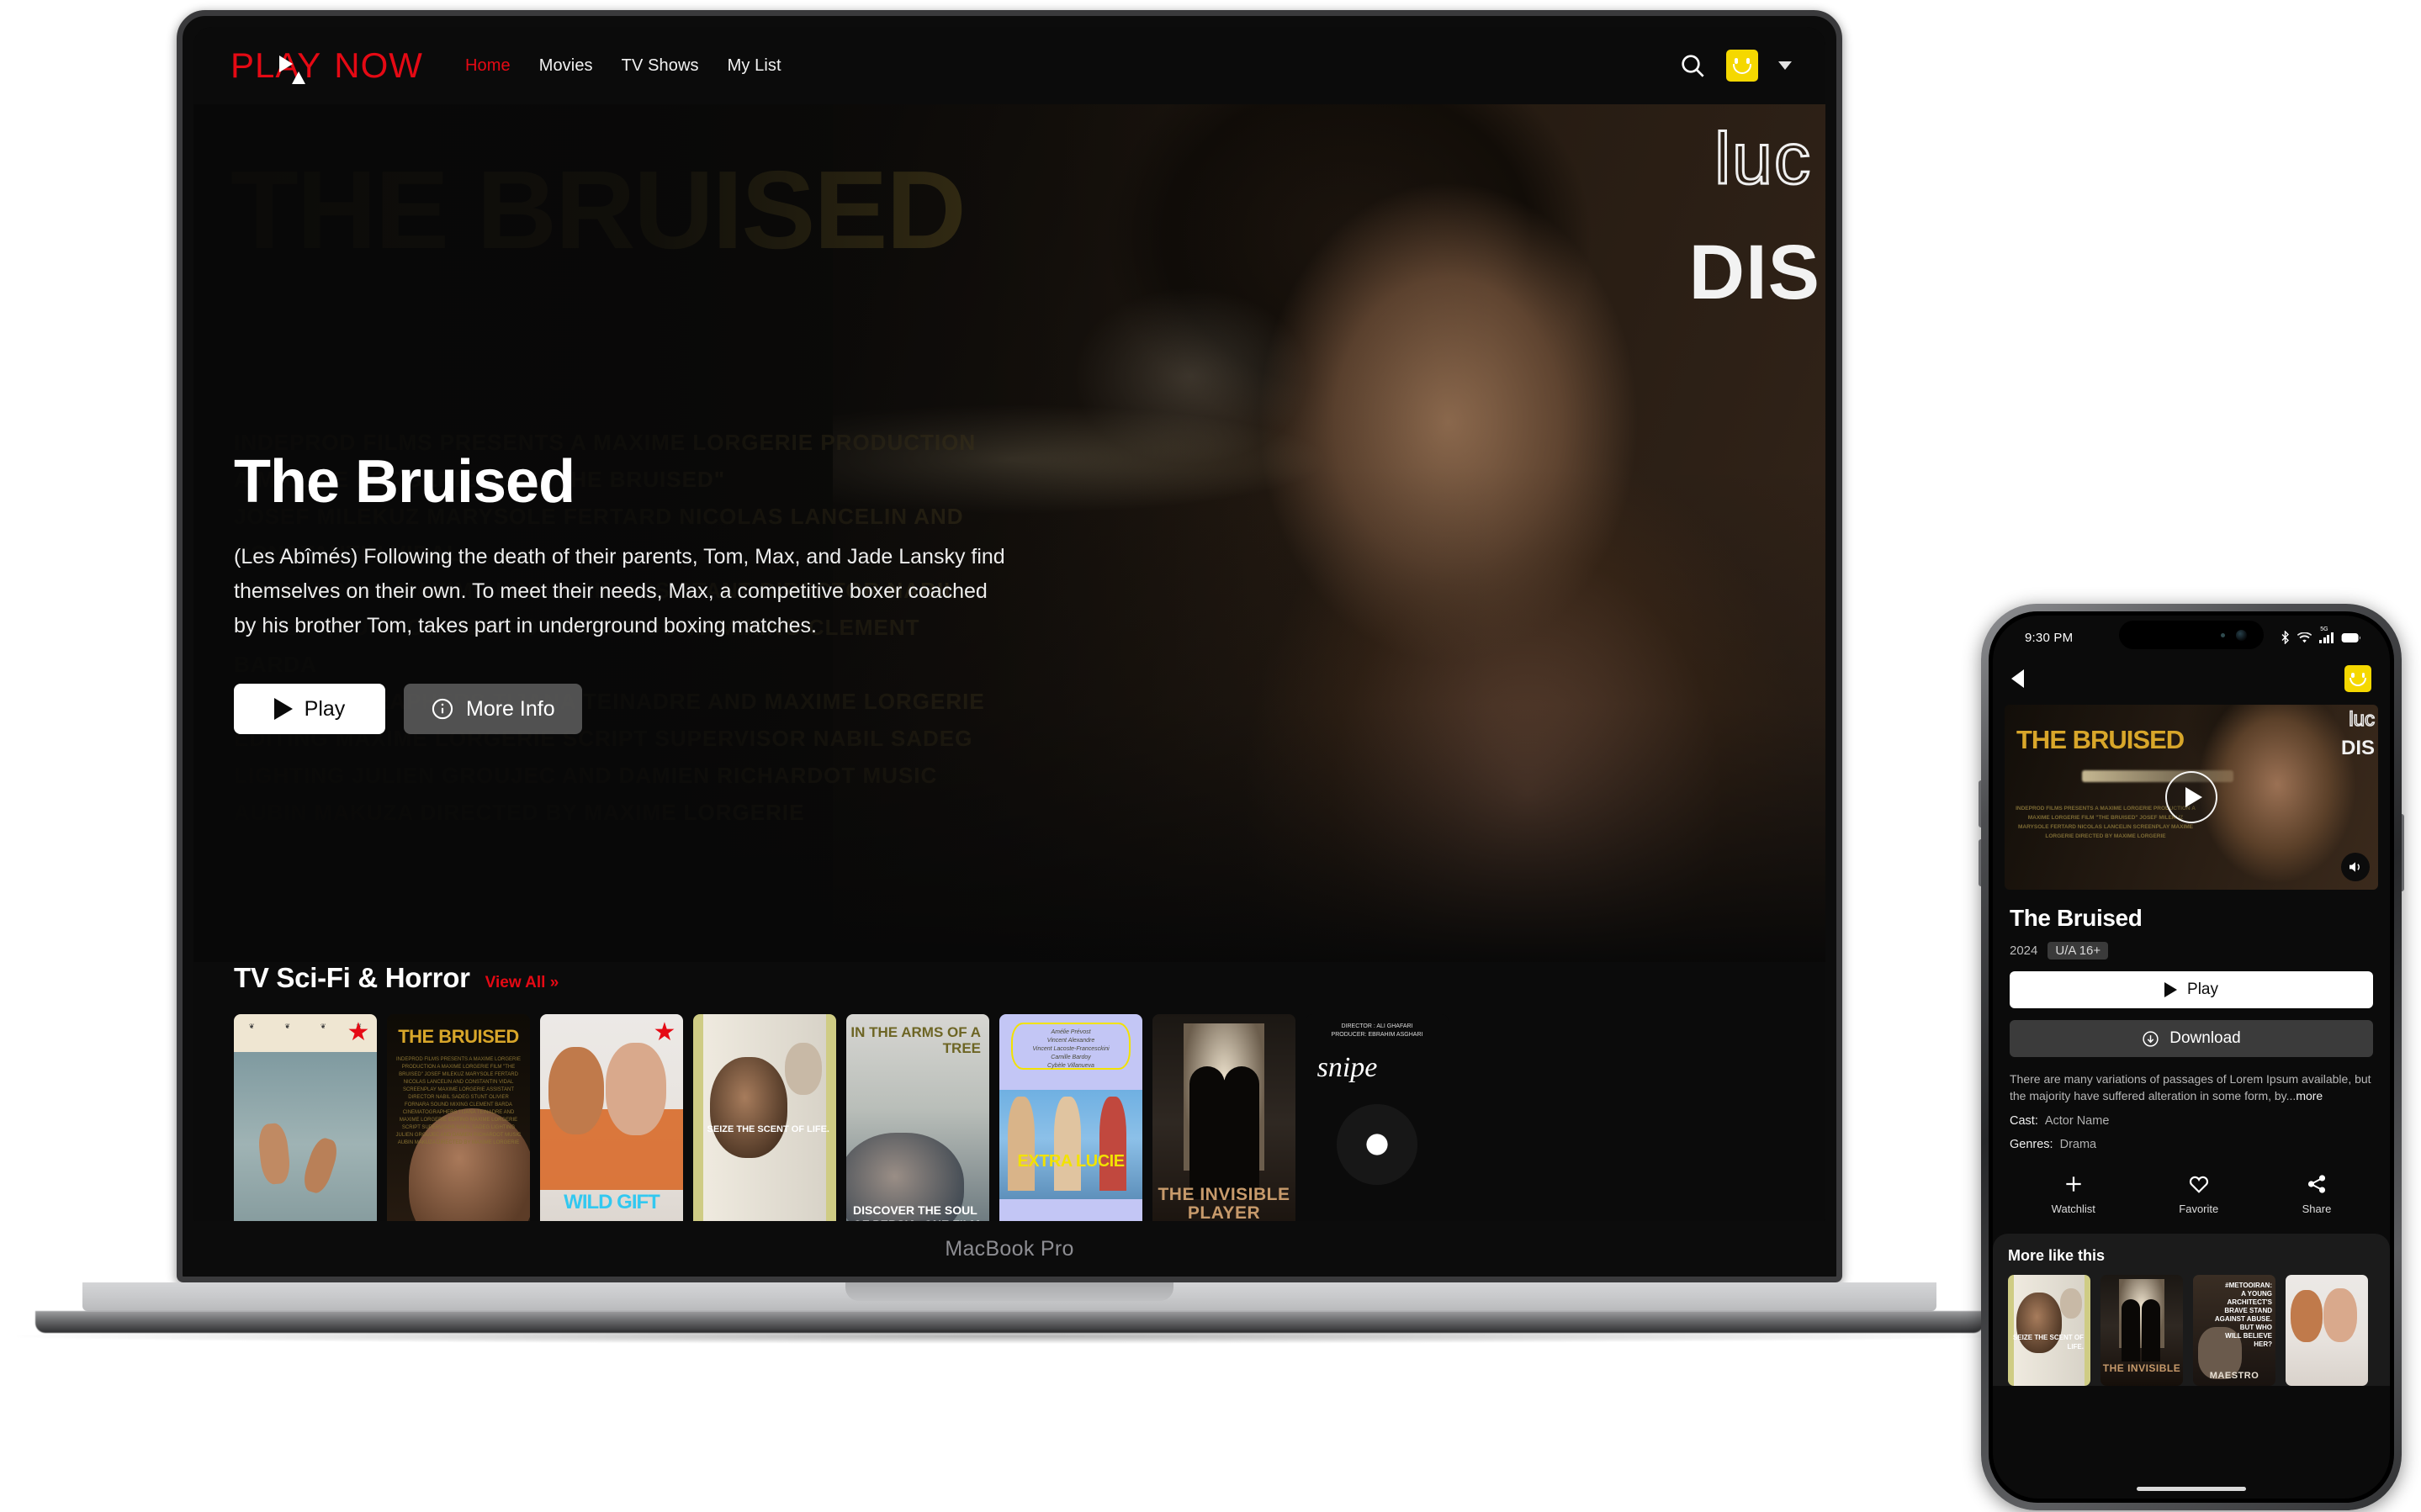 This screenshot has height=1512, width=2421. Describe the element at coordinates (1010, 1249) in the screenshot. I see `laptop-model-label: MacBook Pro` at that location.